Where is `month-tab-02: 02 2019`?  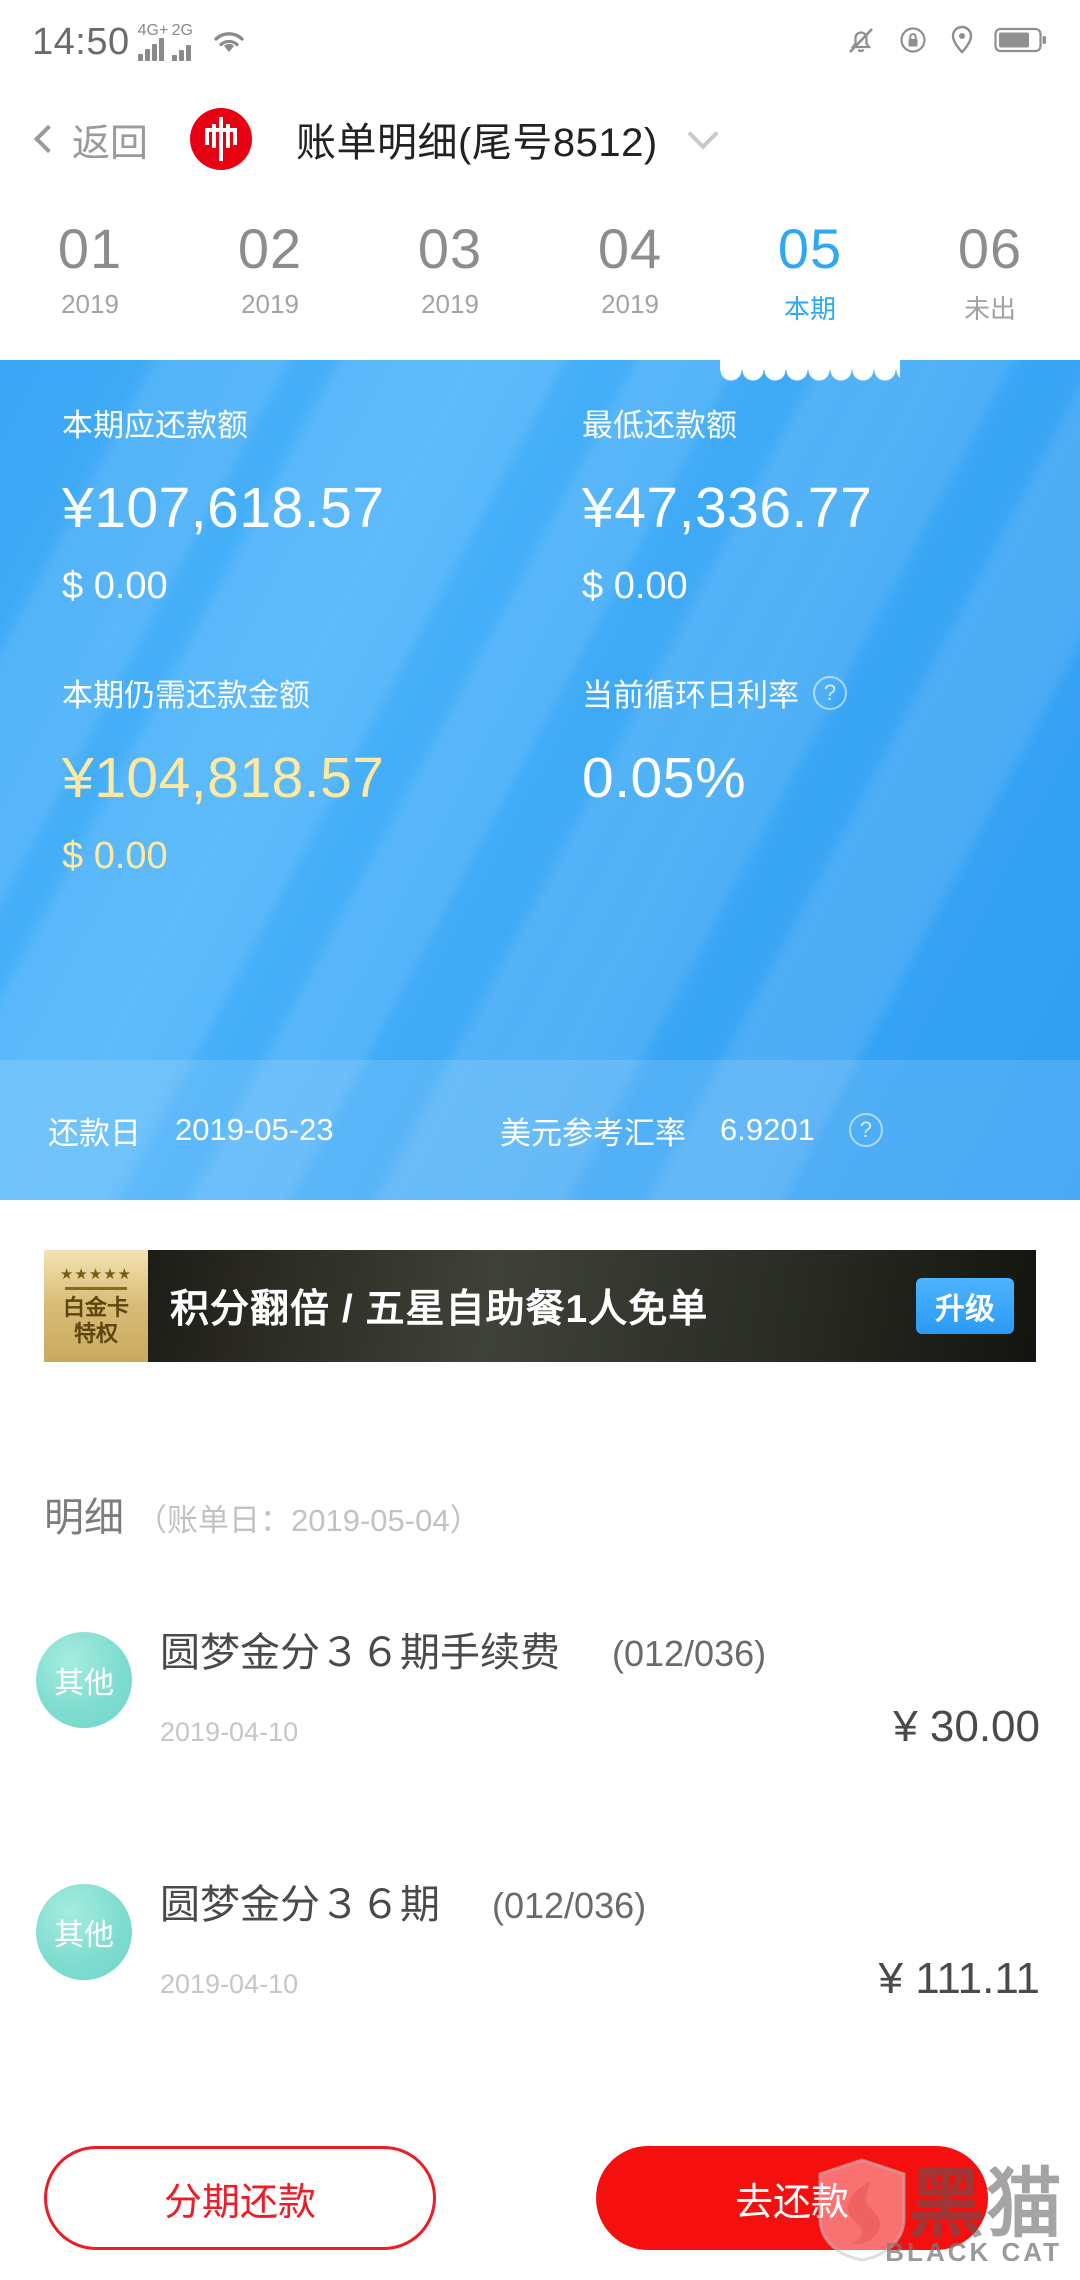 month-tab-02: 02 2019 is located at coordinates (270, 280).